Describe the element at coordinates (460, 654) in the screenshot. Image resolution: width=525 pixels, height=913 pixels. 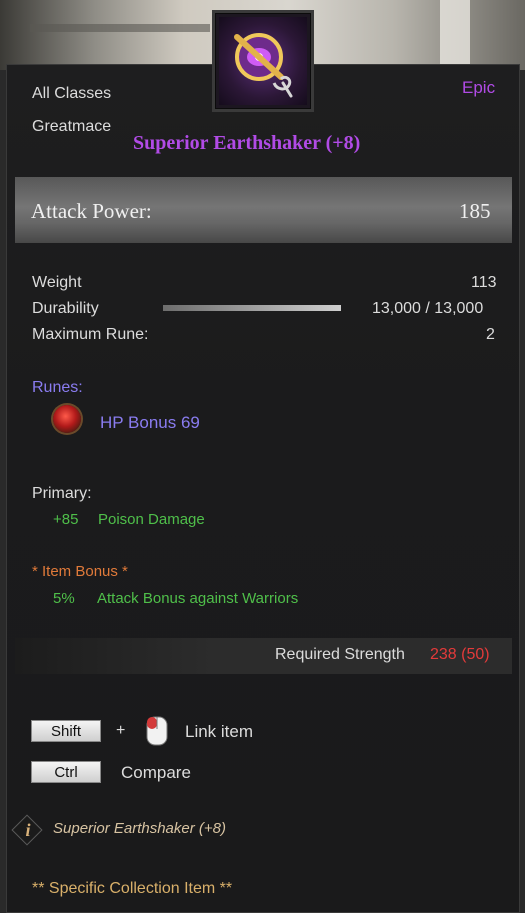
I see `required-strength-value: 238 (50)` at that location.